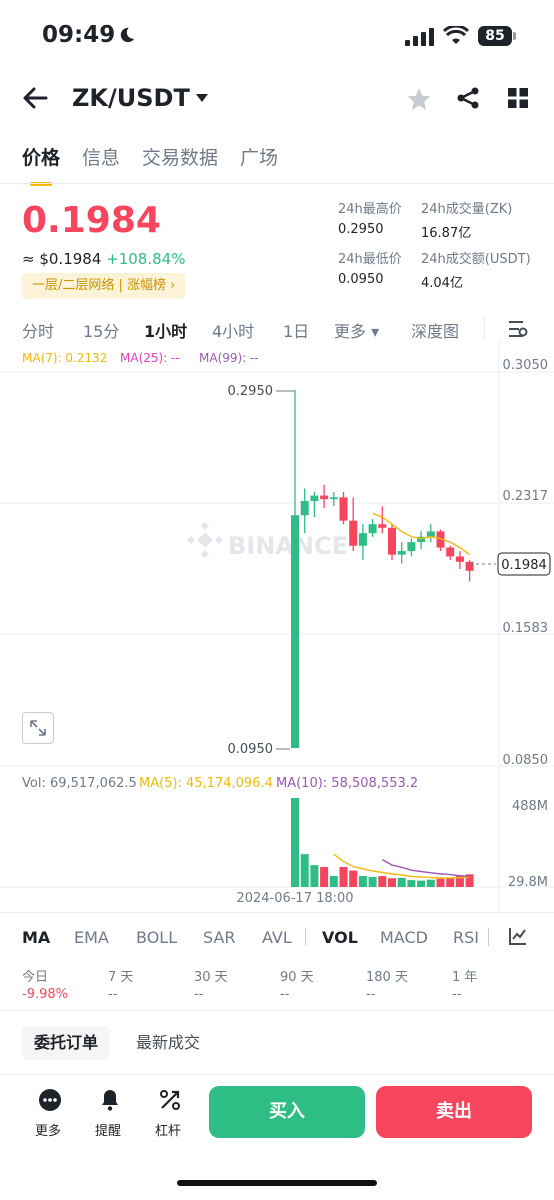 The image size is (554, 1200). Describe the element at coordinates (285, 994) in the screenshot. I see `perf-value-90d: --` at that location.